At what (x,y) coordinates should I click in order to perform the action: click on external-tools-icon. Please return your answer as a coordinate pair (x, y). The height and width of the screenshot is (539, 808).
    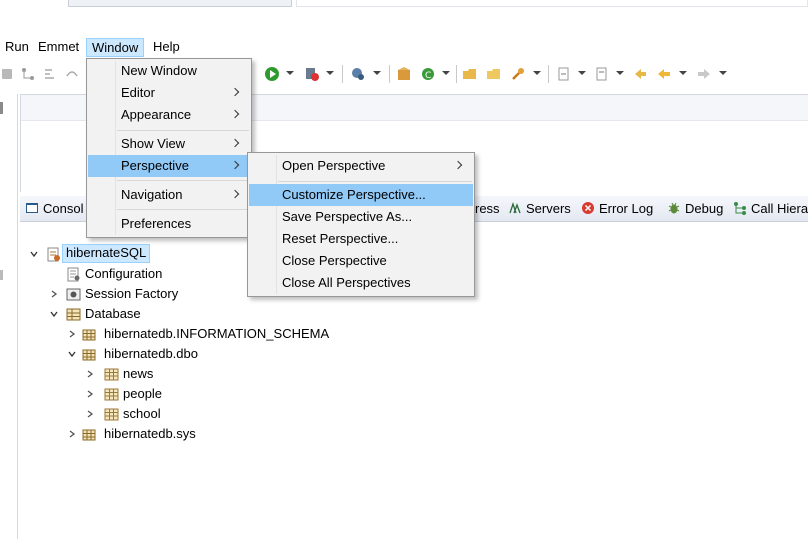
    Looking at the image, I should click on (358, 74).